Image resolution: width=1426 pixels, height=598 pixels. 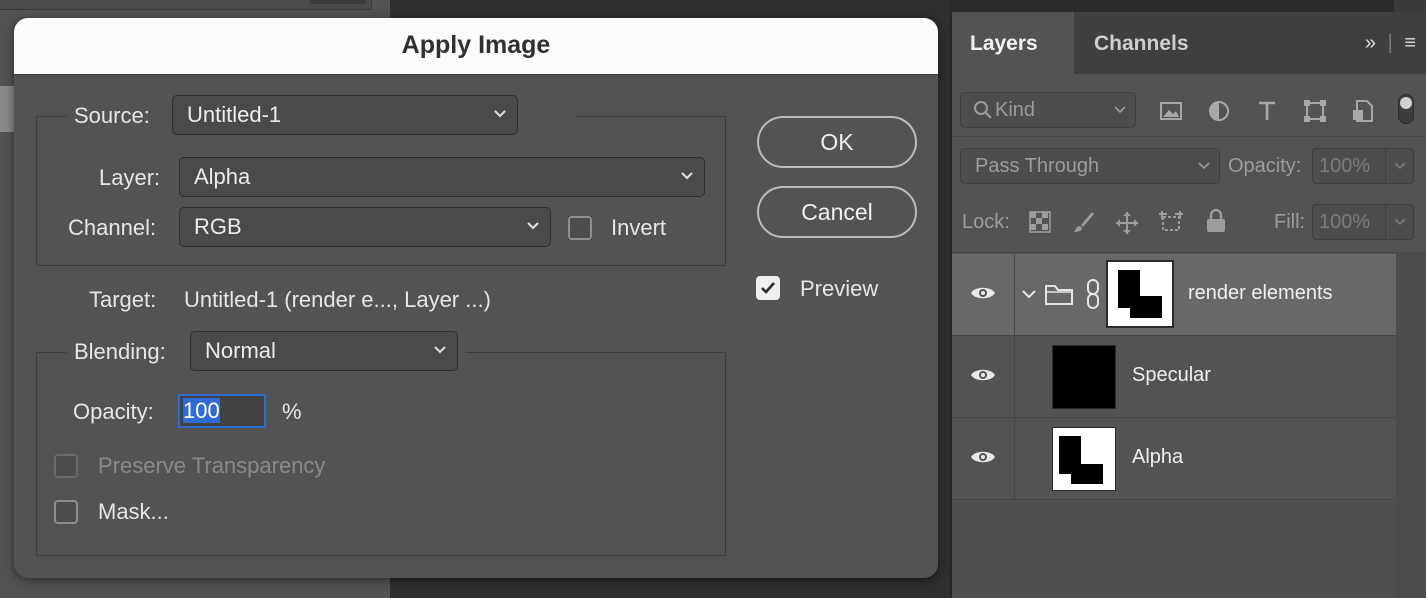 I want to click on lock-image-pixels-icon, so click(x=1084, y=222).